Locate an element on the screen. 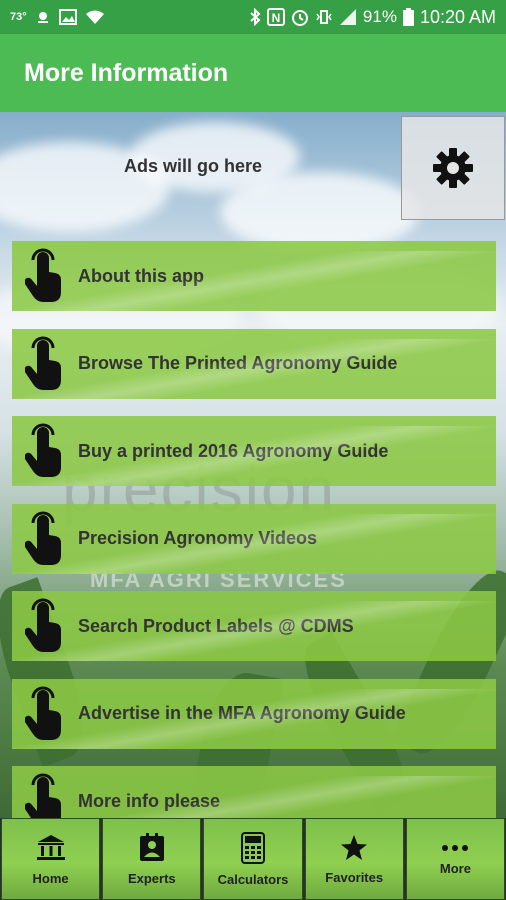 This screenshot has height=900, width=506. settings-button is located at coordinates (453, 168).